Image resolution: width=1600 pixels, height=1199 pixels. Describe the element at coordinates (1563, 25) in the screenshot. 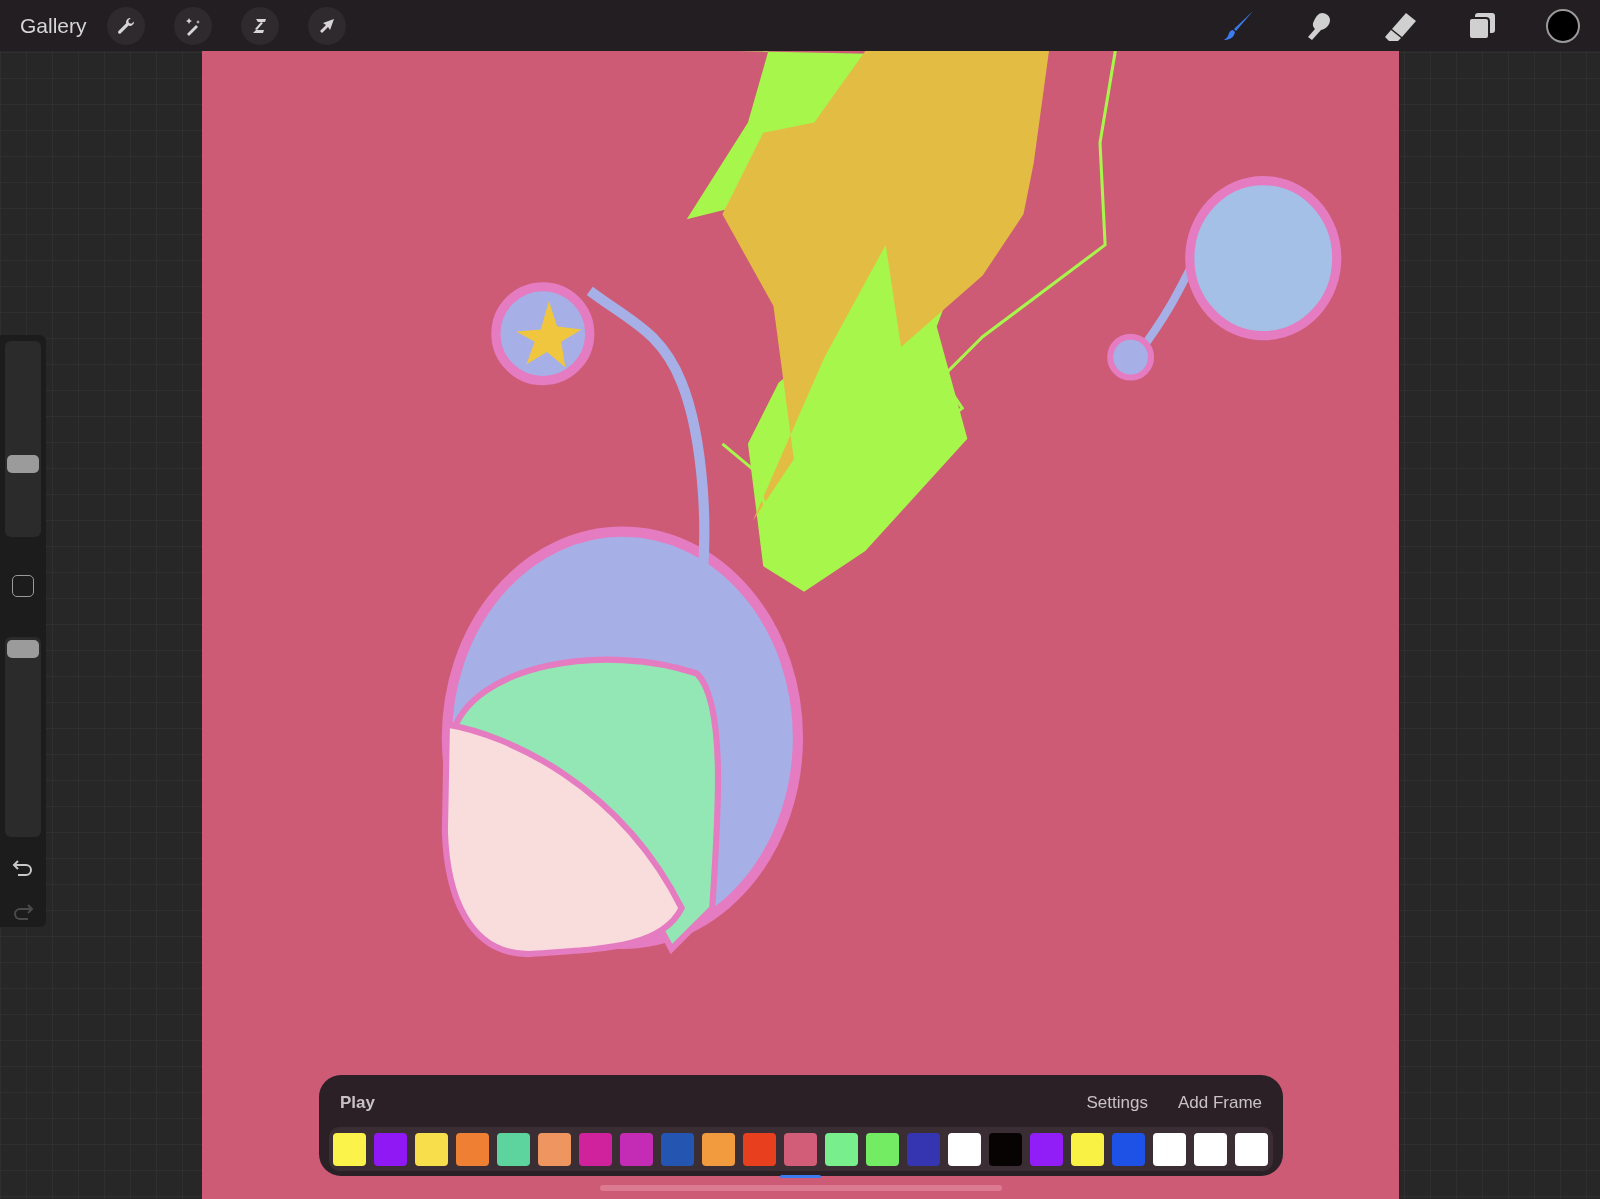

I see `color-swatch` at that location.